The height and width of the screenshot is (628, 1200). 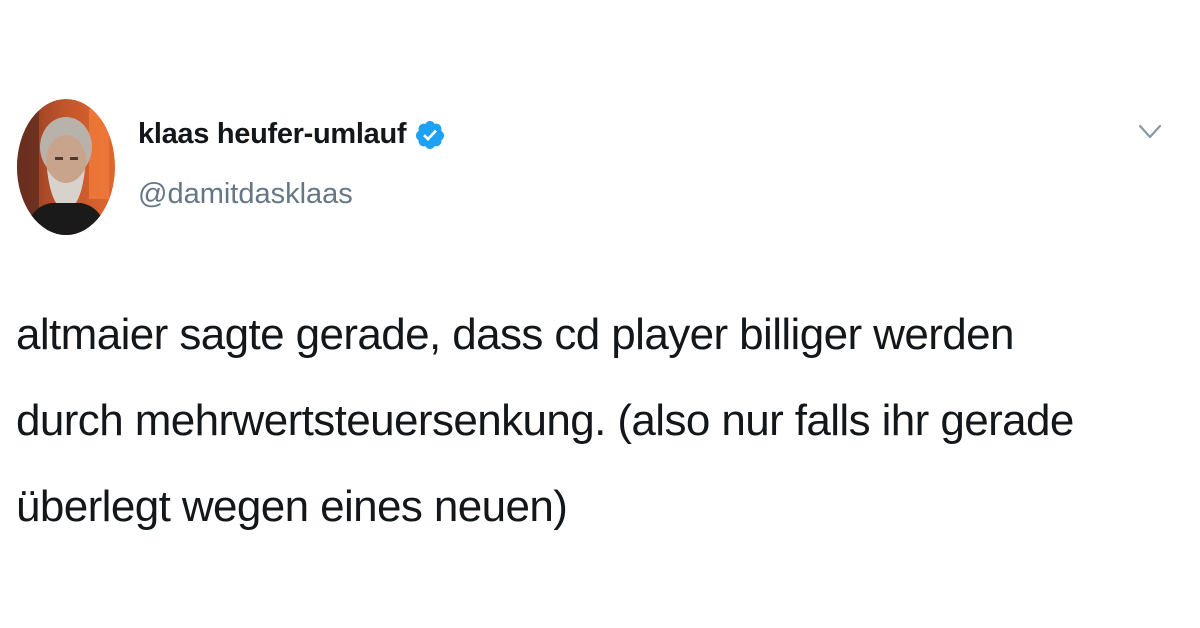 I want to click on author-name-row: klaas heufer-umlauf, so click(x=292, y=134).